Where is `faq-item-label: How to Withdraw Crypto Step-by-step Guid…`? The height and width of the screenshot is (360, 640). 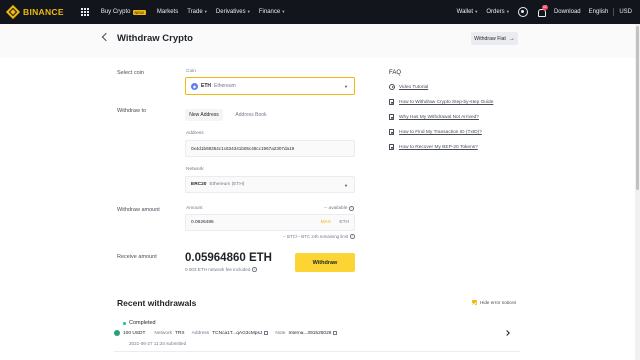 faq-item-label: How to Withdraw Crypto Step-by-step Guid… is located at coordinates (446, 102).